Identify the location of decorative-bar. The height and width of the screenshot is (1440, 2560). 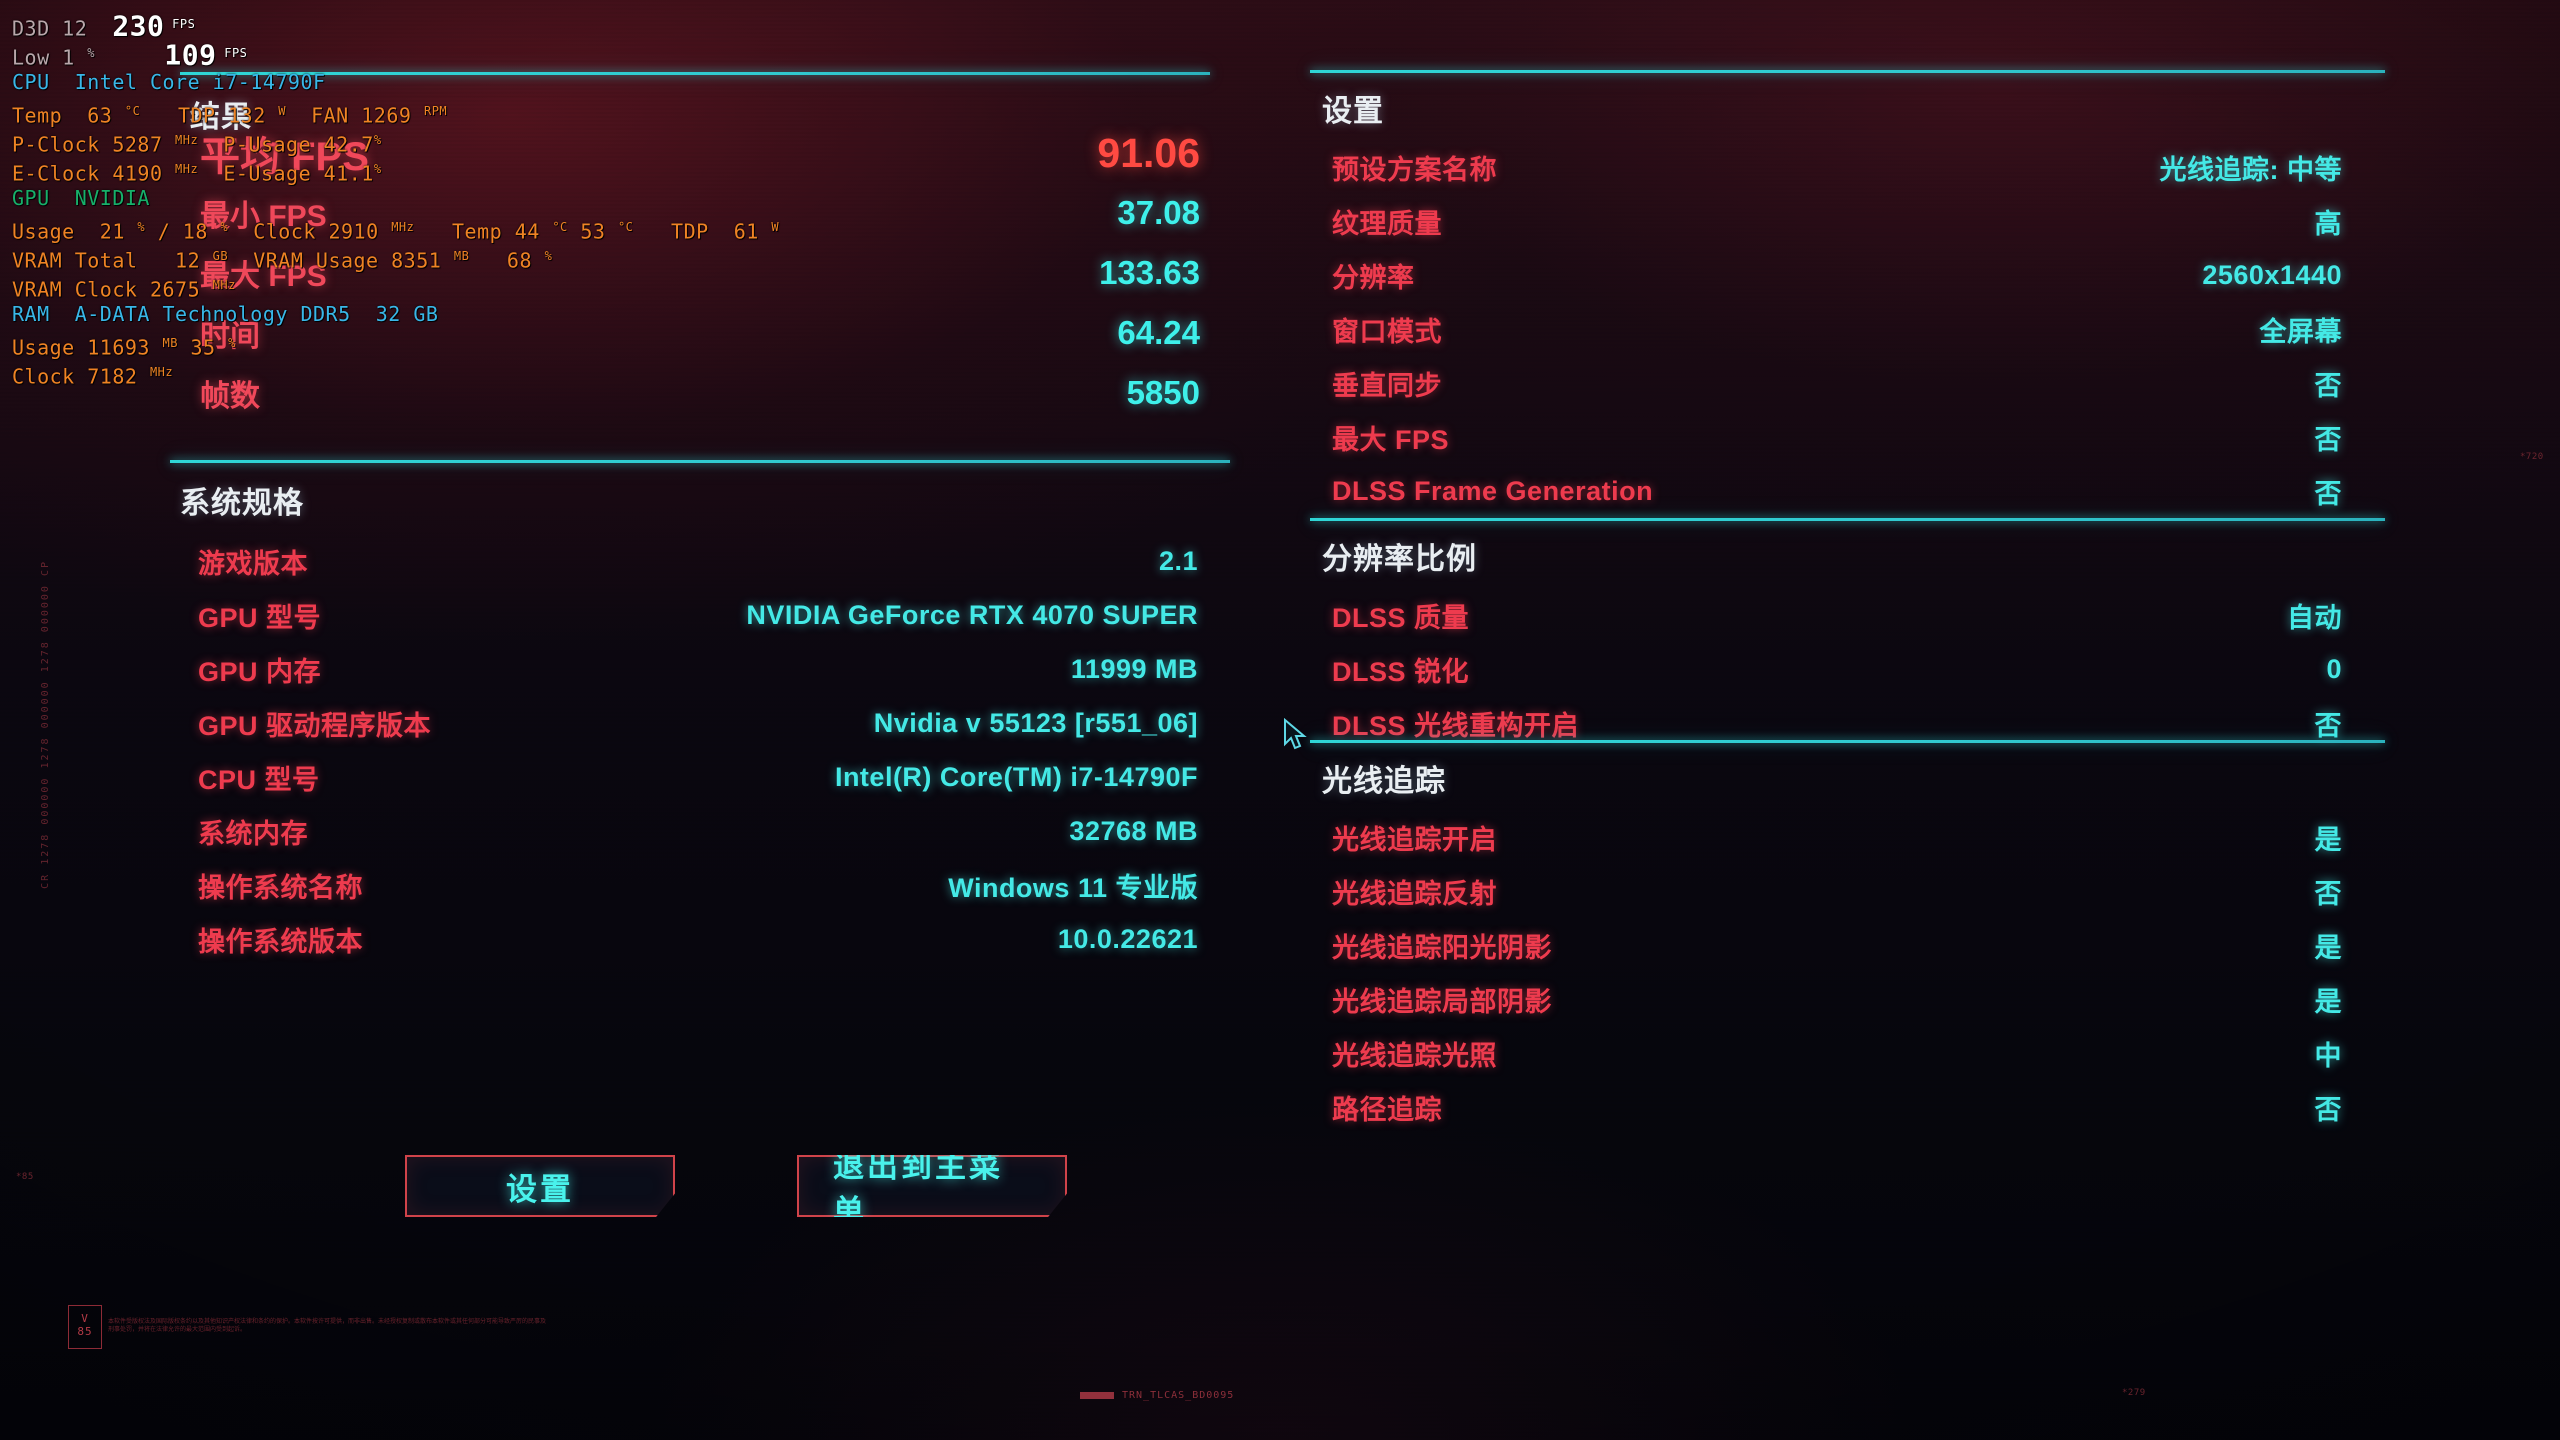
(1097, 1395).